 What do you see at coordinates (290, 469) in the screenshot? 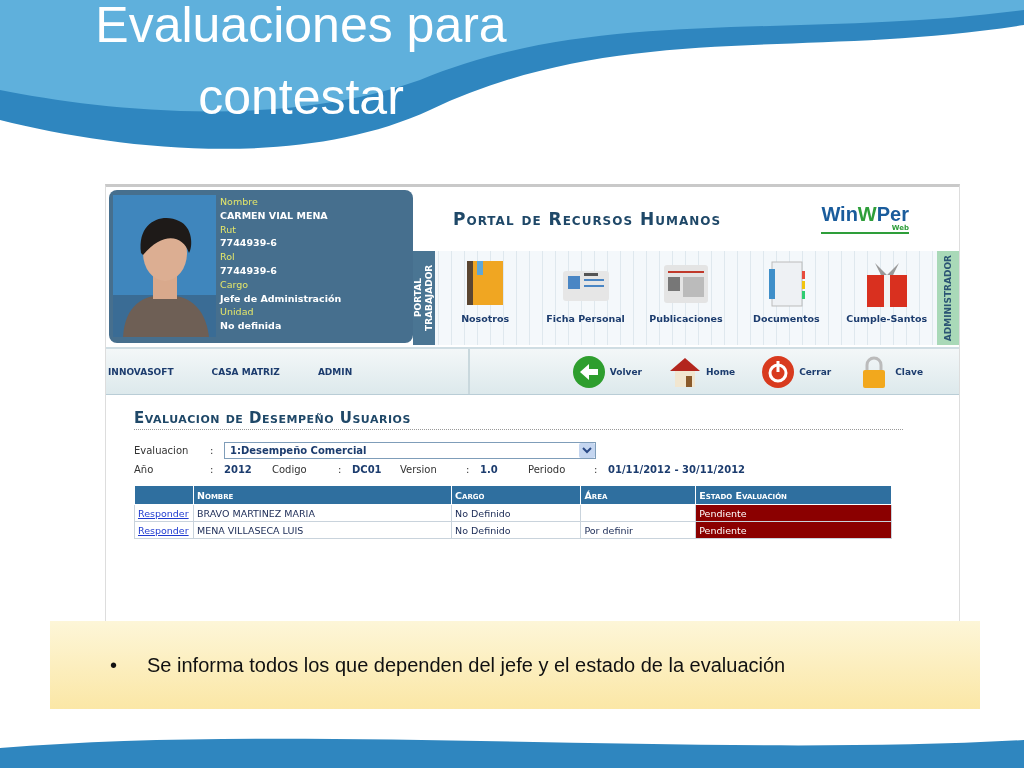
I see `field-label: Codigo` at bounding box center [290, 469].